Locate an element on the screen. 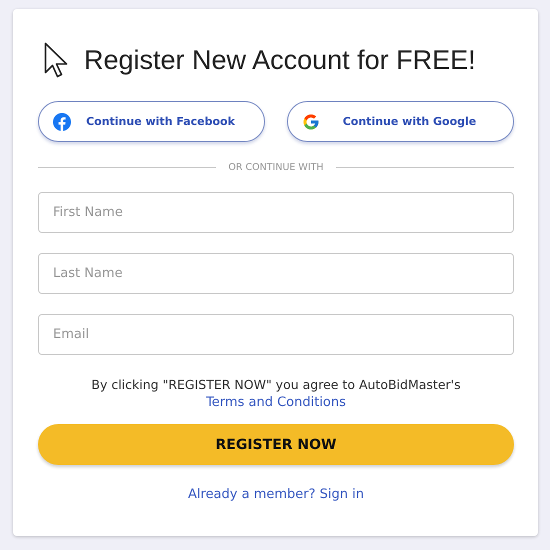 The height and width of the screenshot is (550, 550). facebook-button: Continue with Facebook is located at coordinates (151, 121).